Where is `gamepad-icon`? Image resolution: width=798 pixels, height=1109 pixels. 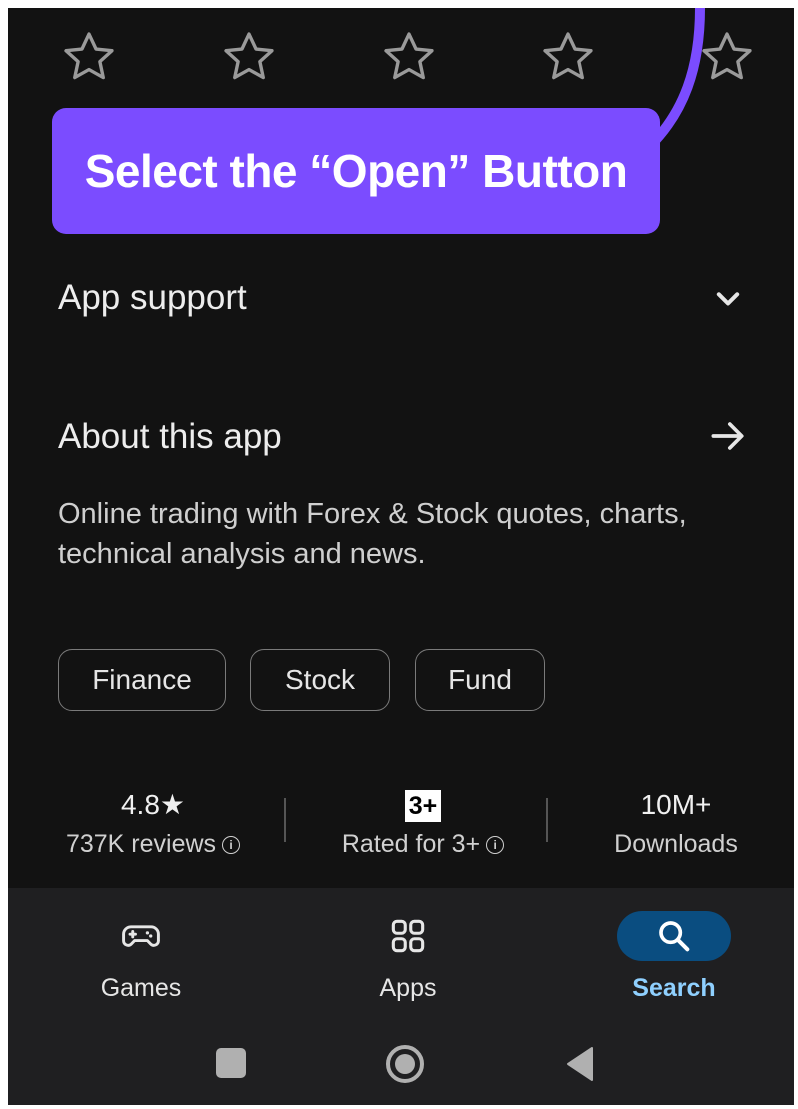
gamepad-icon is located at coordinates (141, 936).